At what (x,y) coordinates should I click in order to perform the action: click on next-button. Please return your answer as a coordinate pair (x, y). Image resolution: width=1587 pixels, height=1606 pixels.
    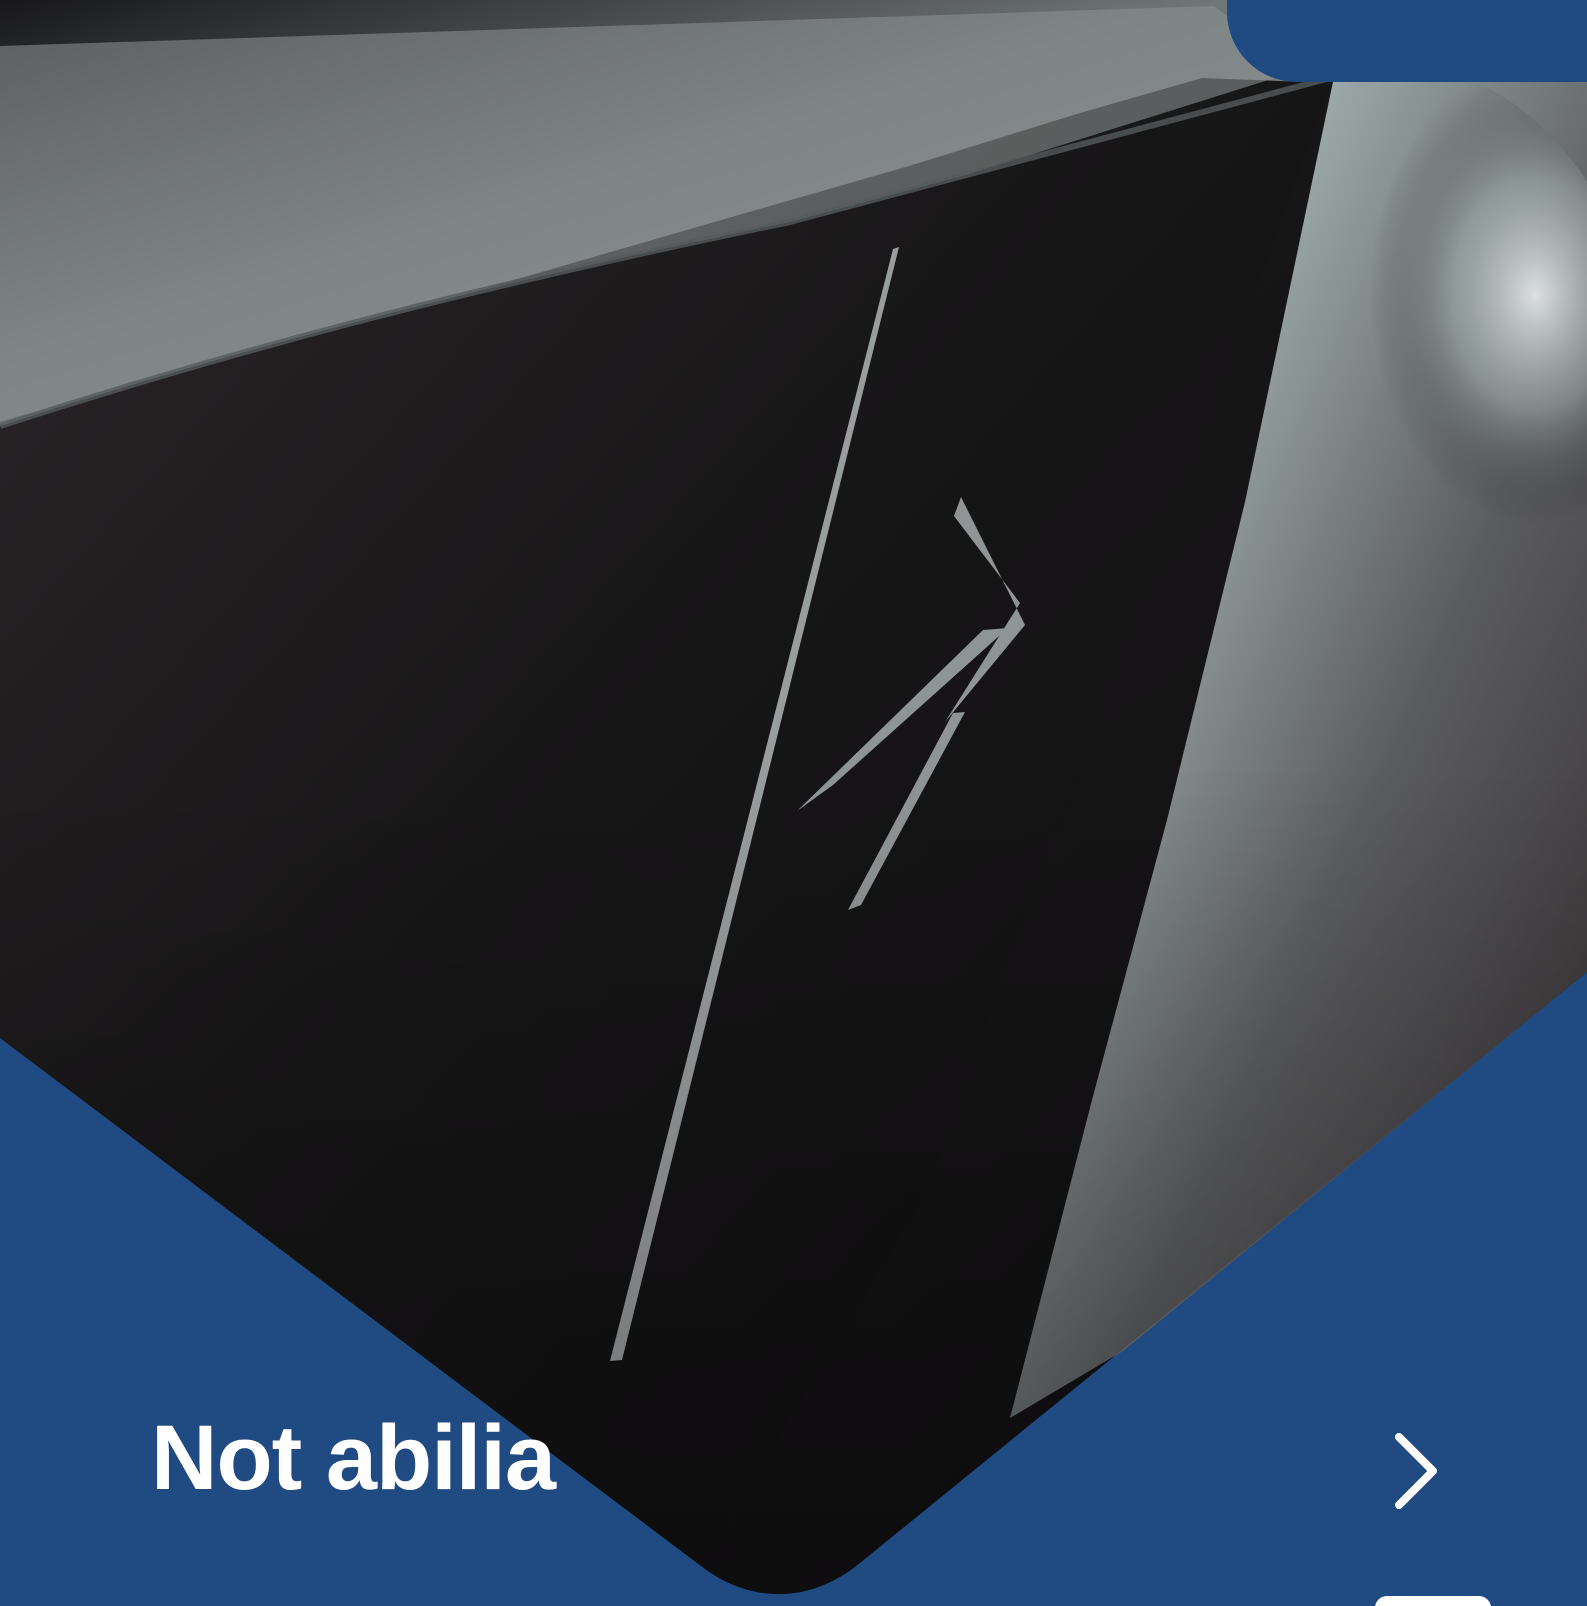
    Looking at the image, I should click on (1418, 1471).